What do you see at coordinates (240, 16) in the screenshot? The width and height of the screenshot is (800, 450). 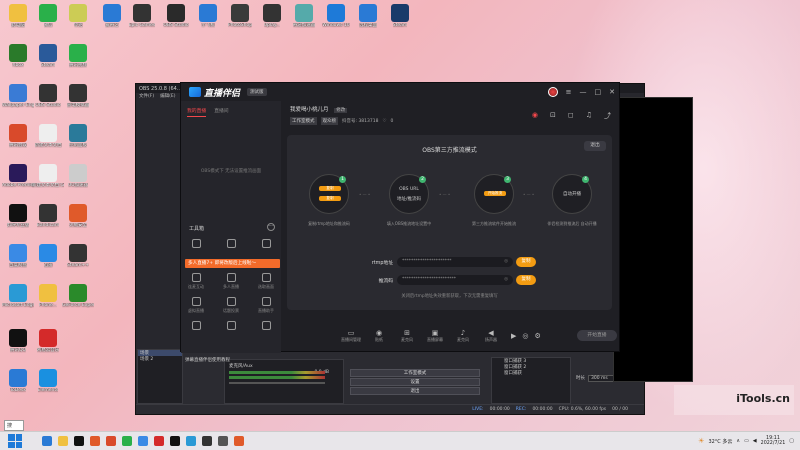 I see `desktop-icon: PhotoShop` at bounding box center [240, 16].